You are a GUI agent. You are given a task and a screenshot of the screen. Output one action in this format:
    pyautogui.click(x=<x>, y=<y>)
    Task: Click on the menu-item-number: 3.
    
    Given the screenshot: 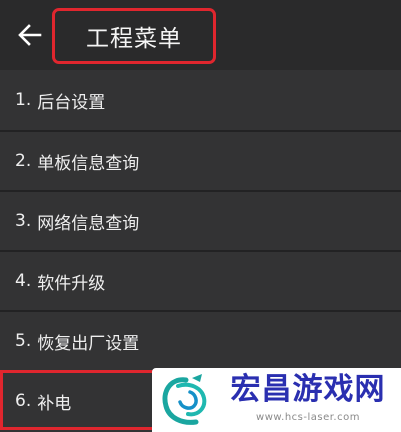 What is the action you would take?
    pyautogui.click(x=23, y=221)
    